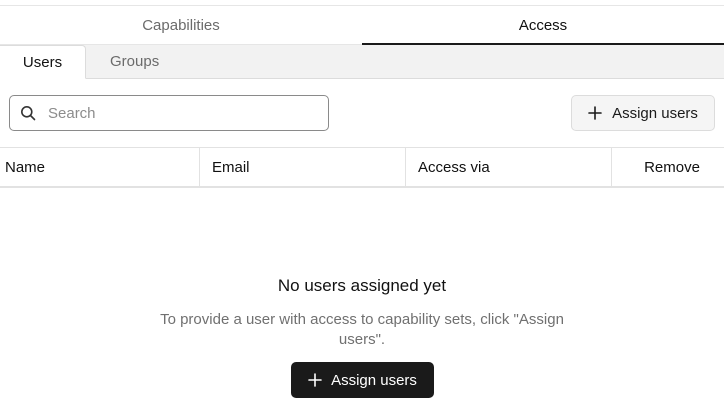 Image resolution: width=724 pixels, height=404 pixels. What do you see at coordinates (655, 113) in the screenshot?
I see `assign-users-label: Assign users` at bounding box center [655, 113].